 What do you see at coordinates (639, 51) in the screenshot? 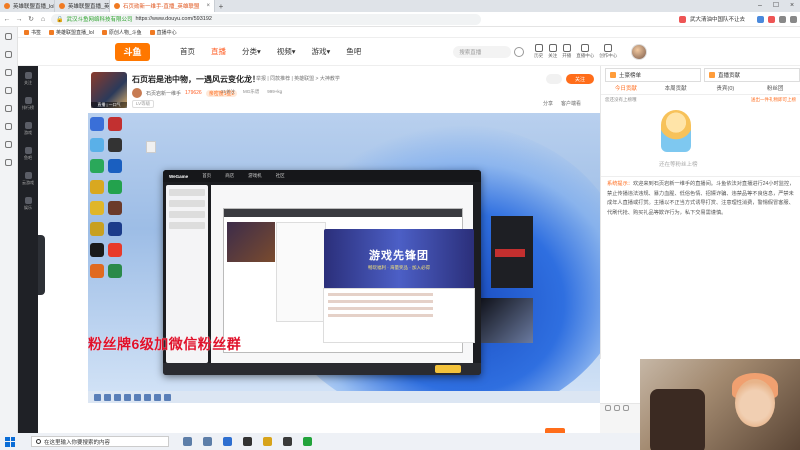
I see `user-avatar` at bounding box center [639, 51].